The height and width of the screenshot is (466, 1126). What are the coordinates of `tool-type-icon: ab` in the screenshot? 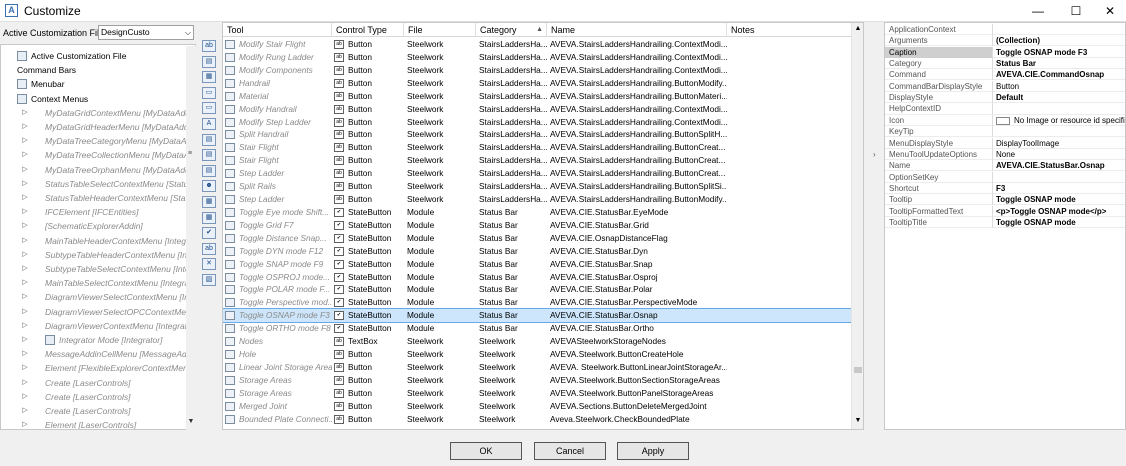 It's located at (209, 46).